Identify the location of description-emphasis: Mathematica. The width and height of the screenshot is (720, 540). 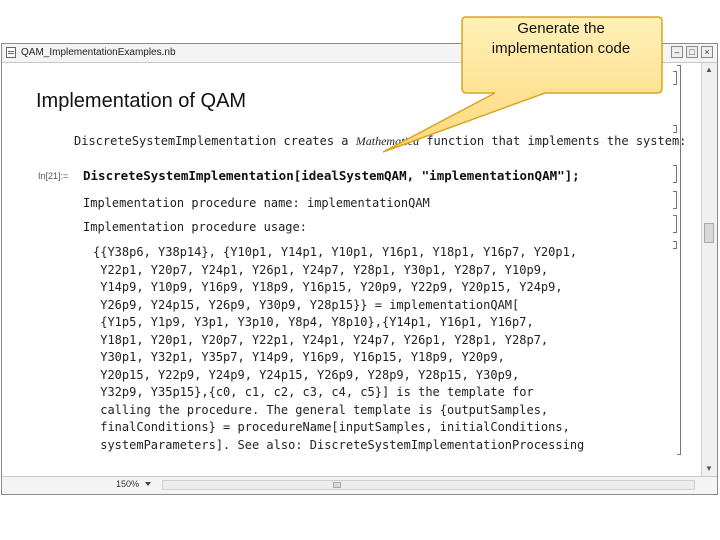
(387, 141).